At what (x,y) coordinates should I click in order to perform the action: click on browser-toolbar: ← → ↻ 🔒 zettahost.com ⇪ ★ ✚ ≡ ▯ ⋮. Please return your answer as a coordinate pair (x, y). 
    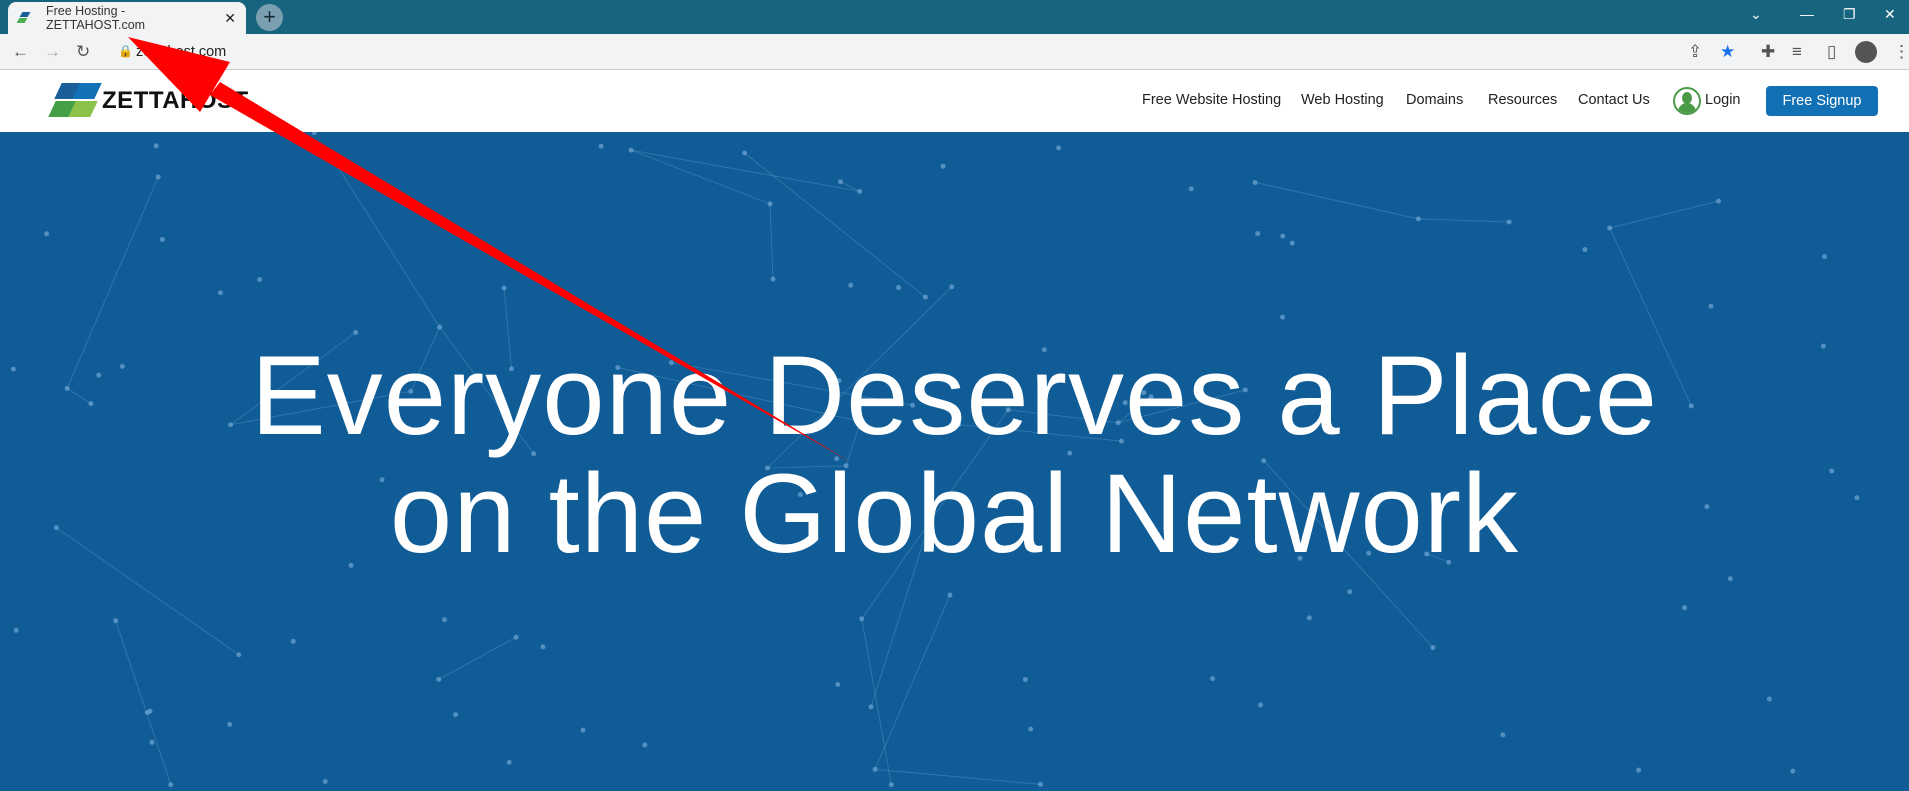
    Looking at the image, I should click on (954, 52).